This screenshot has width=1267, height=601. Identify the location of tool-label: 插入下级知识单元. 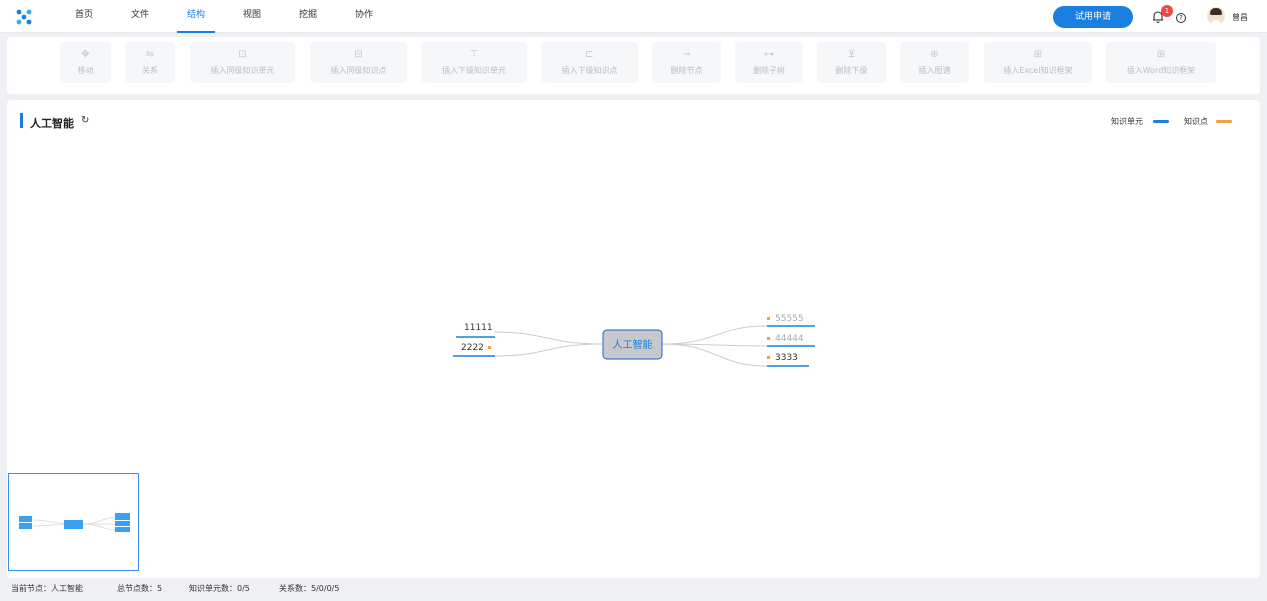
(474, 70).